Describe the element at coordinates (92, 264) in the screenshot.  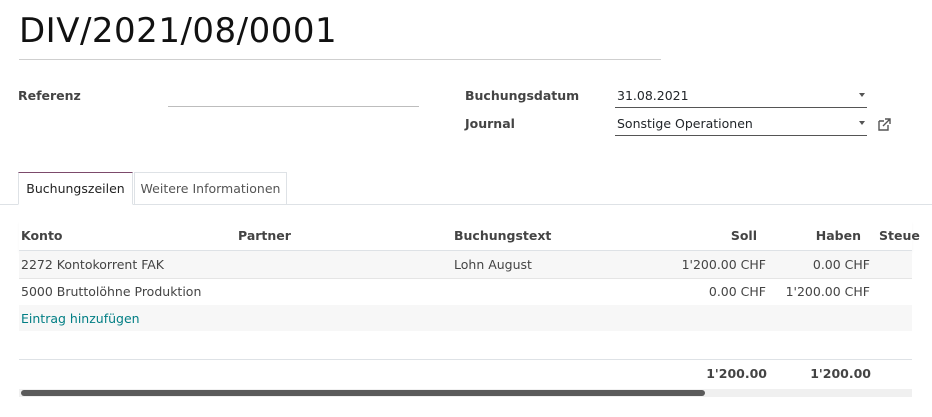
I see `cell-konto: 2272 Kontokorrent FAK` at that location.